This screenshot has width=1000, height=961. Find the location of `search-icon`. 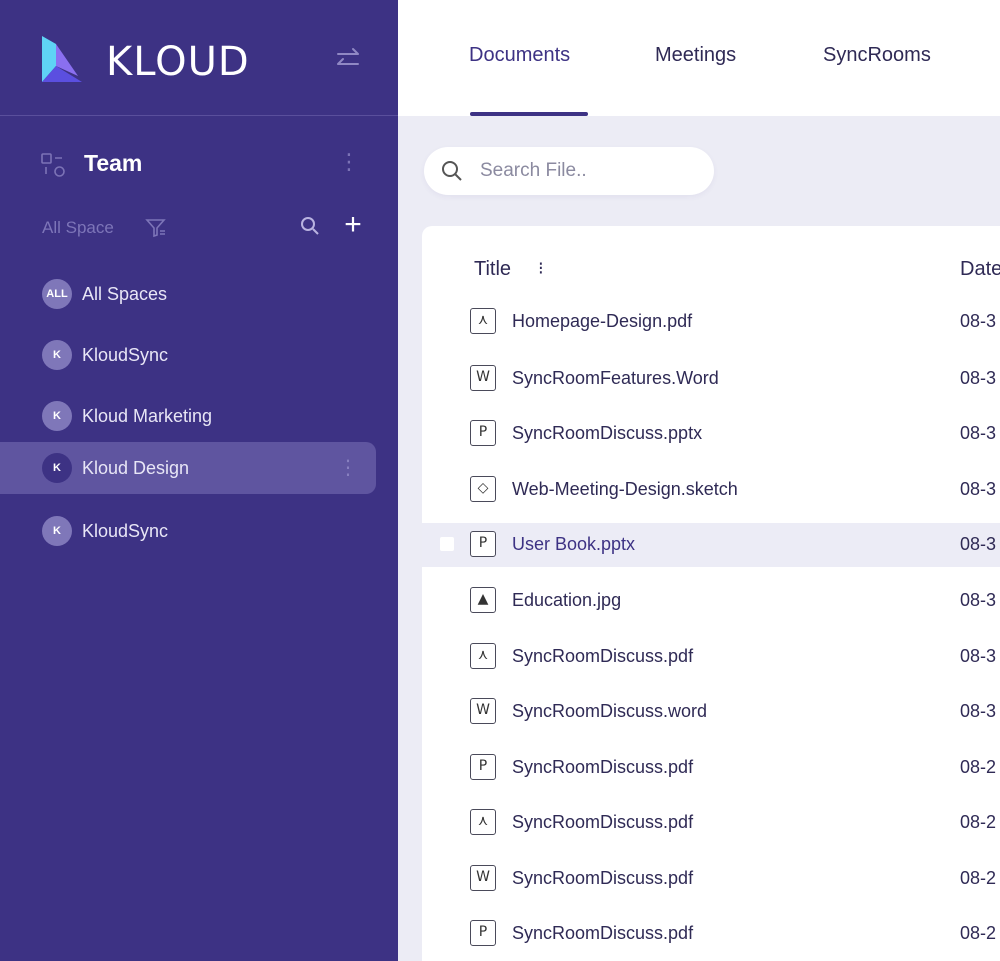

search-icon is located at coordinates (452, 171).